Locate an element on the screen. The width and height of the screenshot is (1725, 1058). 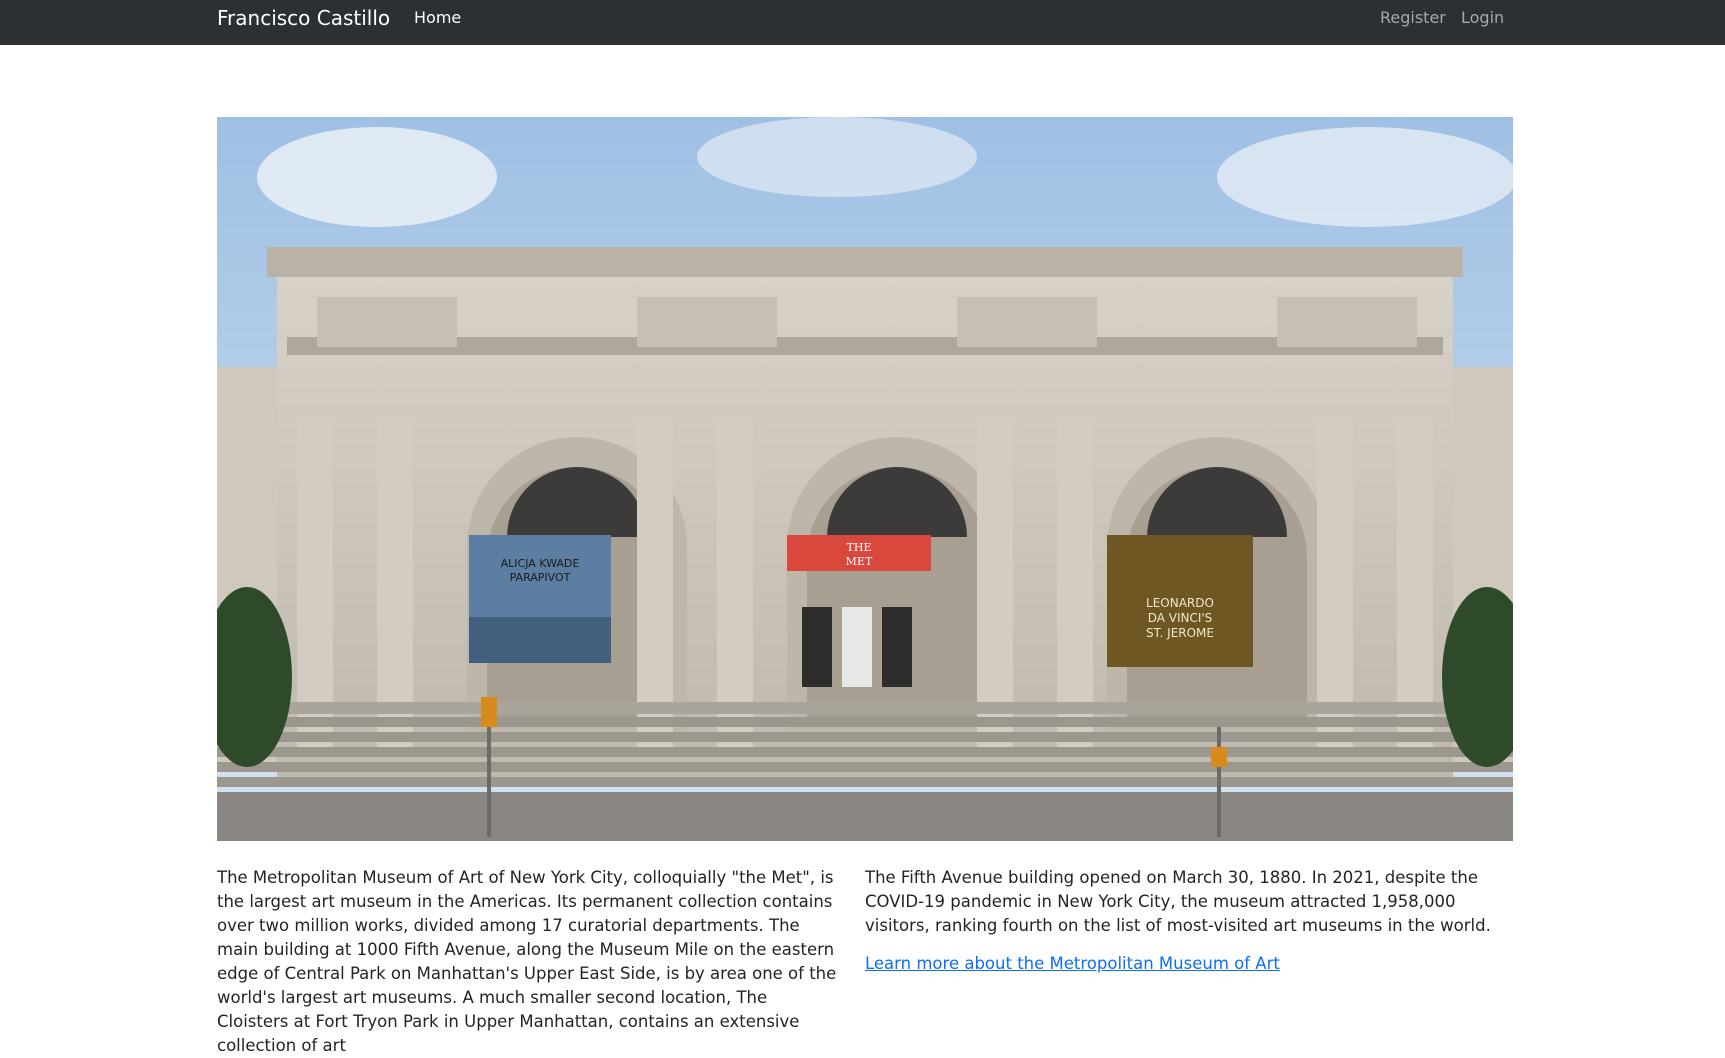
top-navbar: Francisco Castillo Home Register Login is located at coordinates (862, 22).